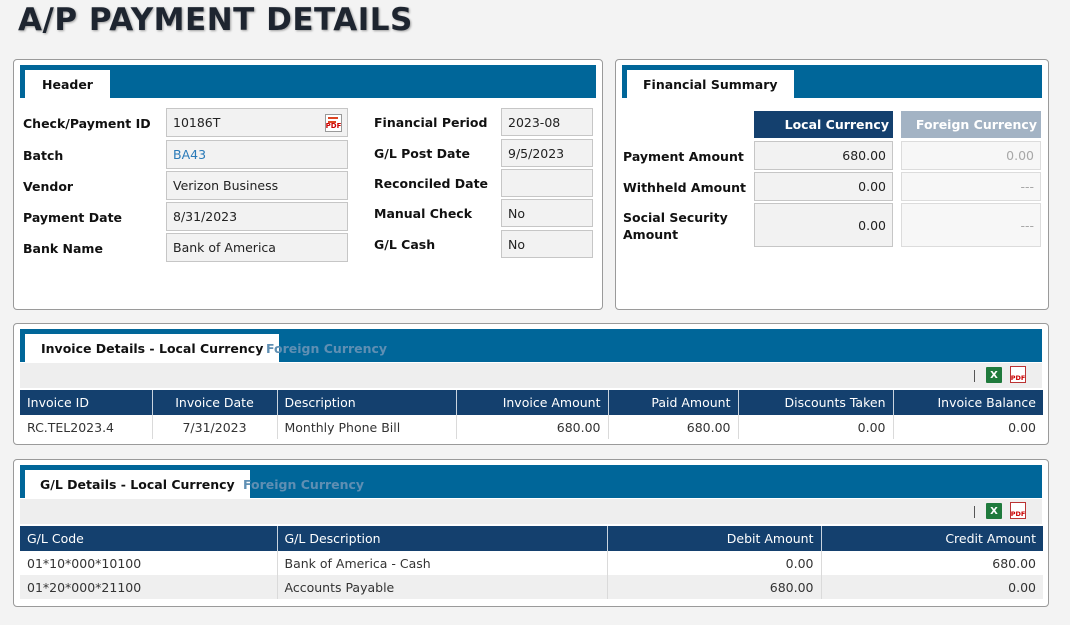 Image resolution: width=1070 pixels, height=625 pixels. I want to click on batch-label: Batch, so click(43, 155).